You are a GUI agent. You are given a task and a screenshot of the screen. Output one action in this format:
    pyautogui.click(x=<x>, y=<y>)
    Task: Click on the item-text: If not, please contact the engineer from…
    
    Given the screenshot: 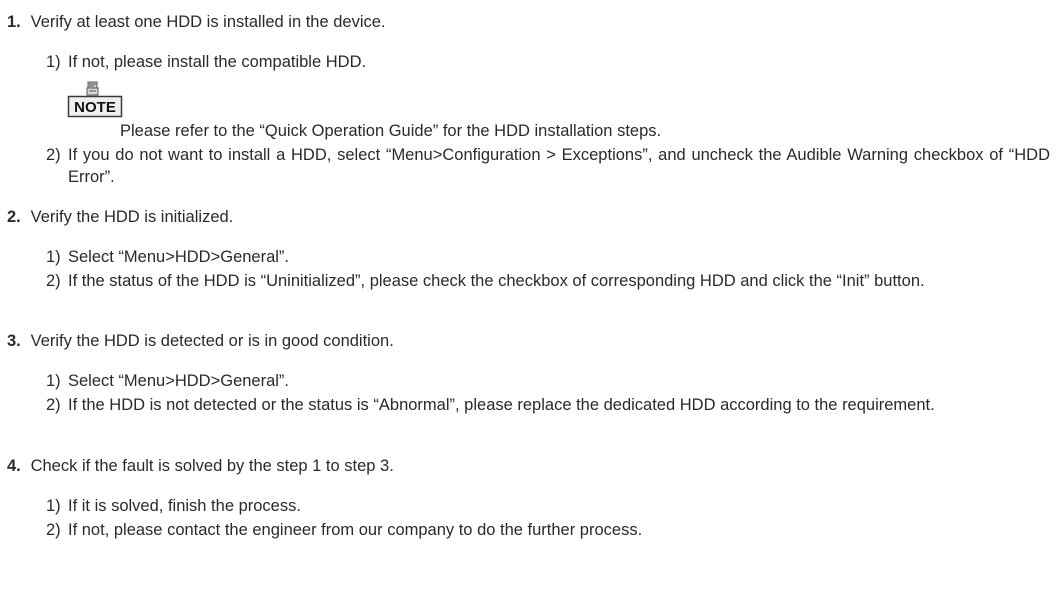 What is the action you would take?
    pyautogui.click(x=355, y=530)
    